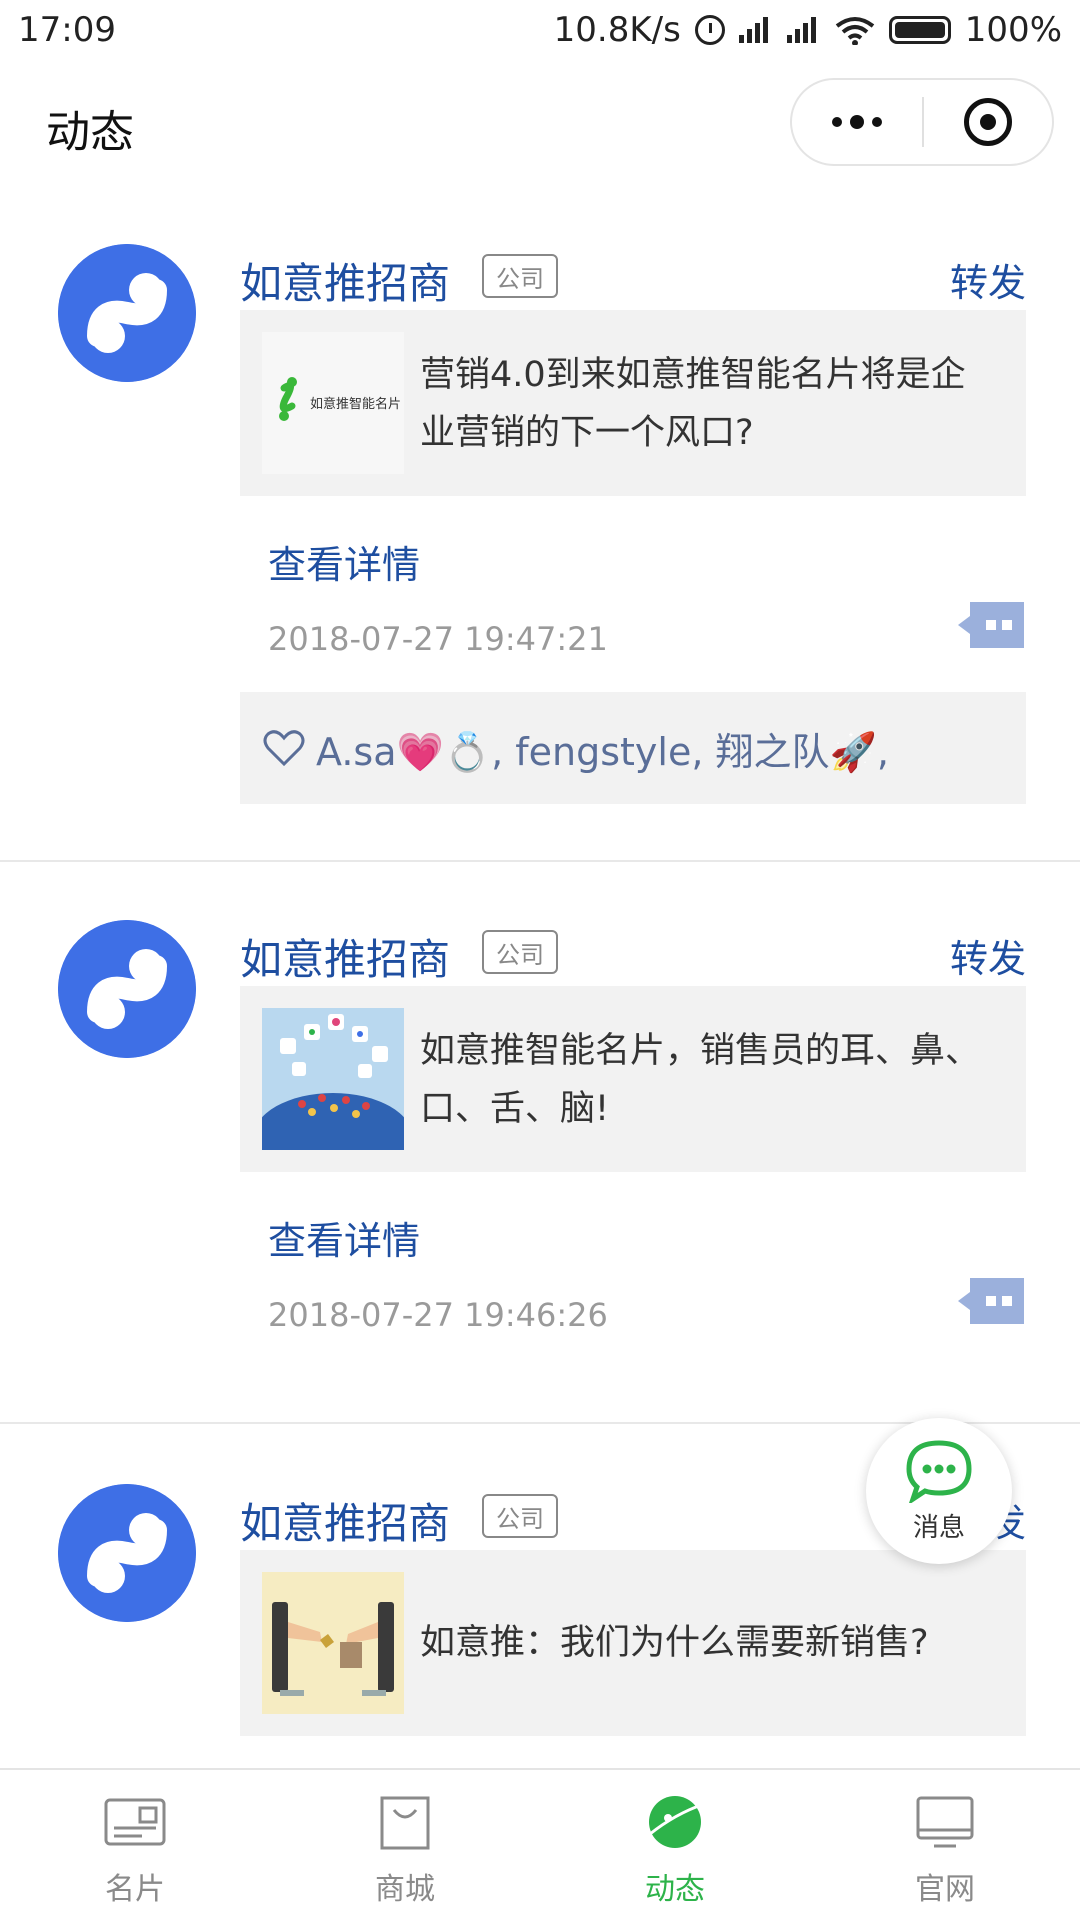 This screenshot has width=1080, height=1920. I want to click on message-label: 消息, so click(938, 1527).